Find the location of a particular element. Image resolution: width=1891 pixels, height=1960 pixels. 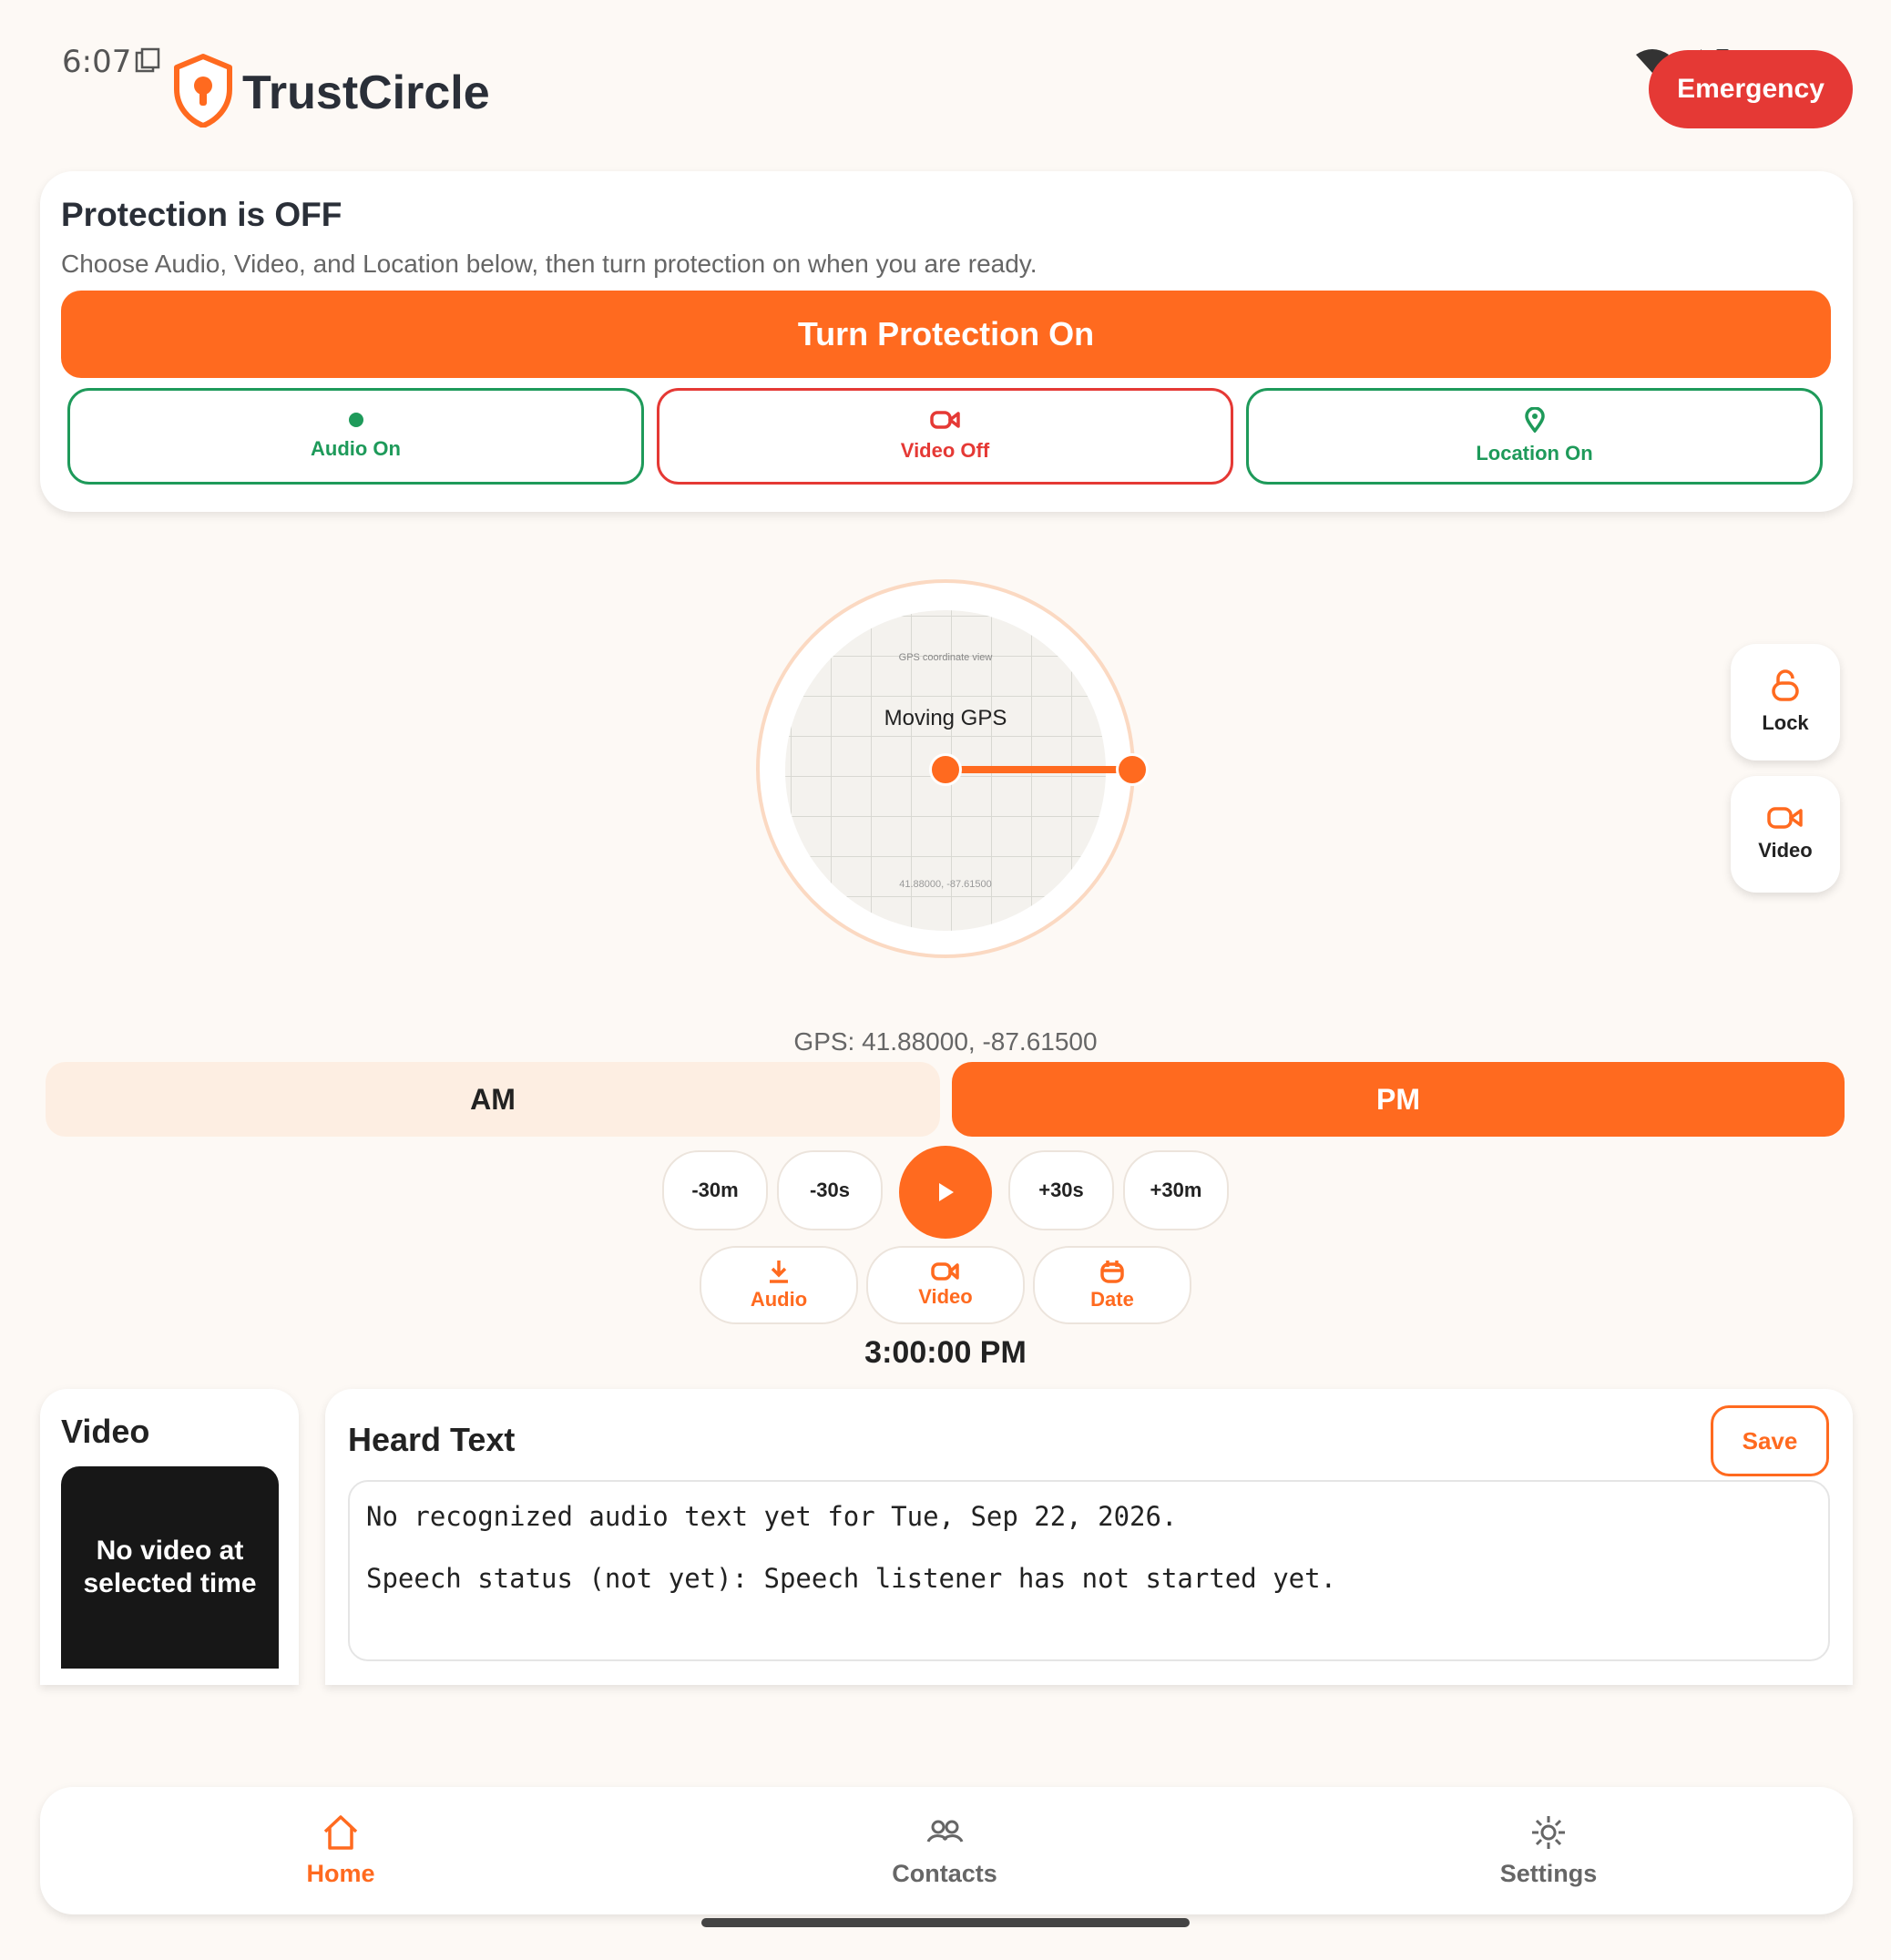

no-video-message: No video at selected time is located at coordinates (170, 1567).